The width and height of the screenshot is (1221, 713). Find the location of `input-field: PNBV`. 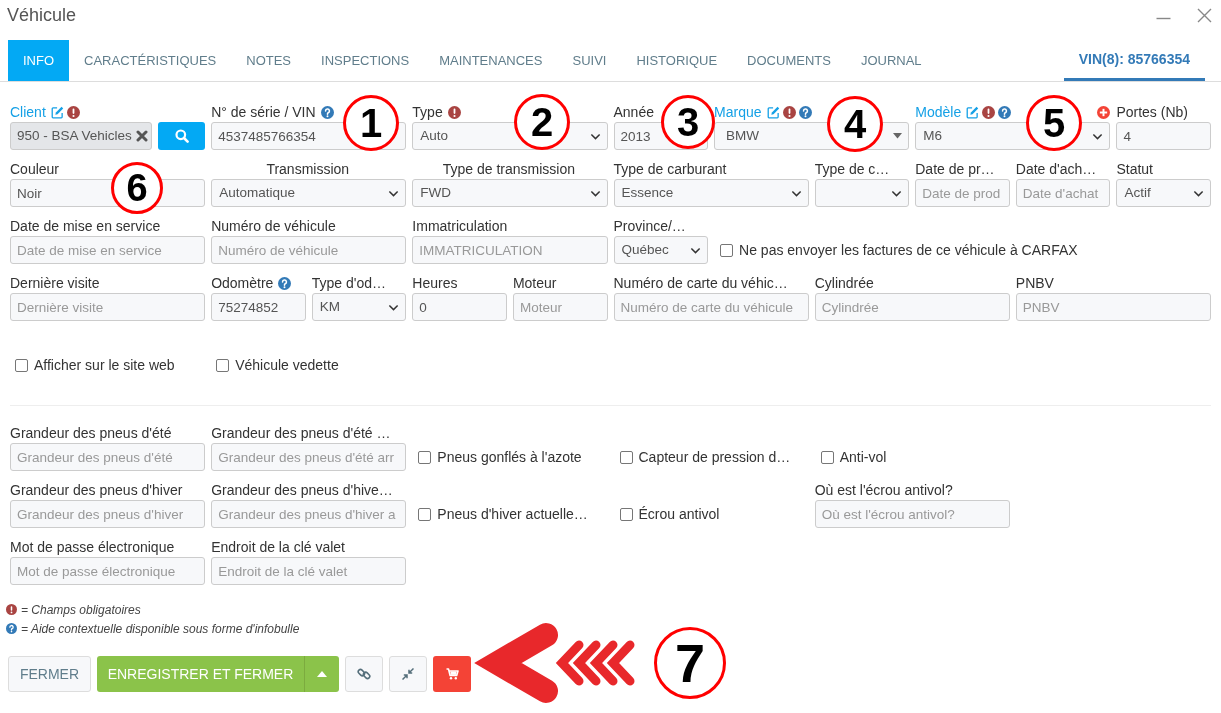

input-field: PNBV is located at coordinates (1113, 307).